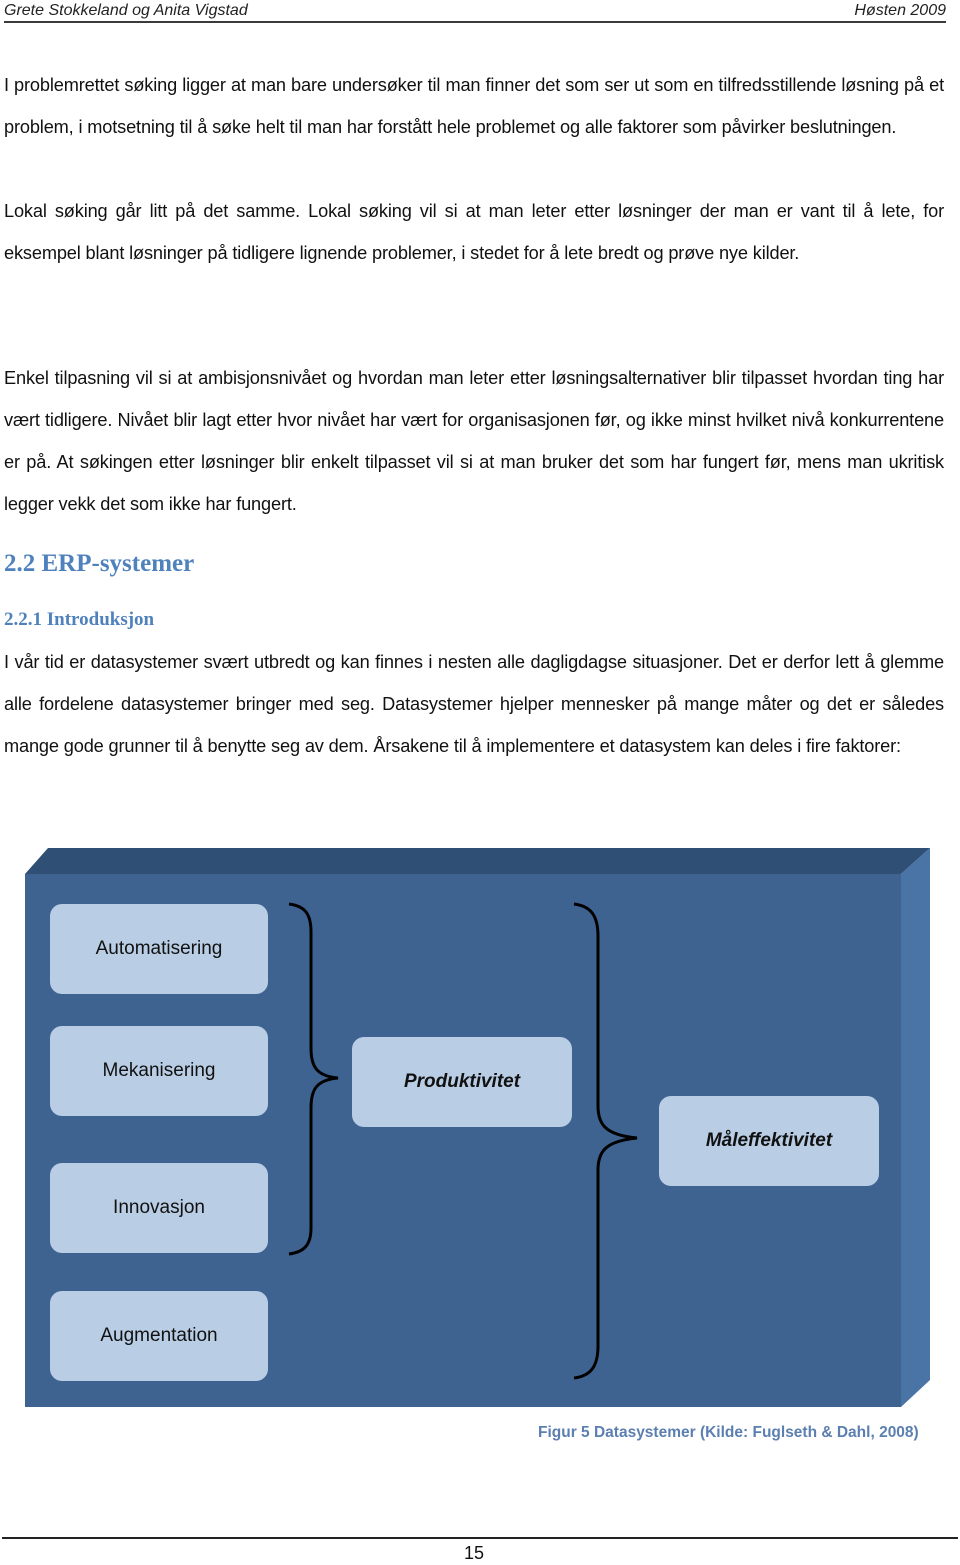 This screenshot has height=1565, width=960. What do you see at coordinates (900, 10) in the screenshot?
I see `header-term: Høsten 2009` at bounding box center [900, 10].